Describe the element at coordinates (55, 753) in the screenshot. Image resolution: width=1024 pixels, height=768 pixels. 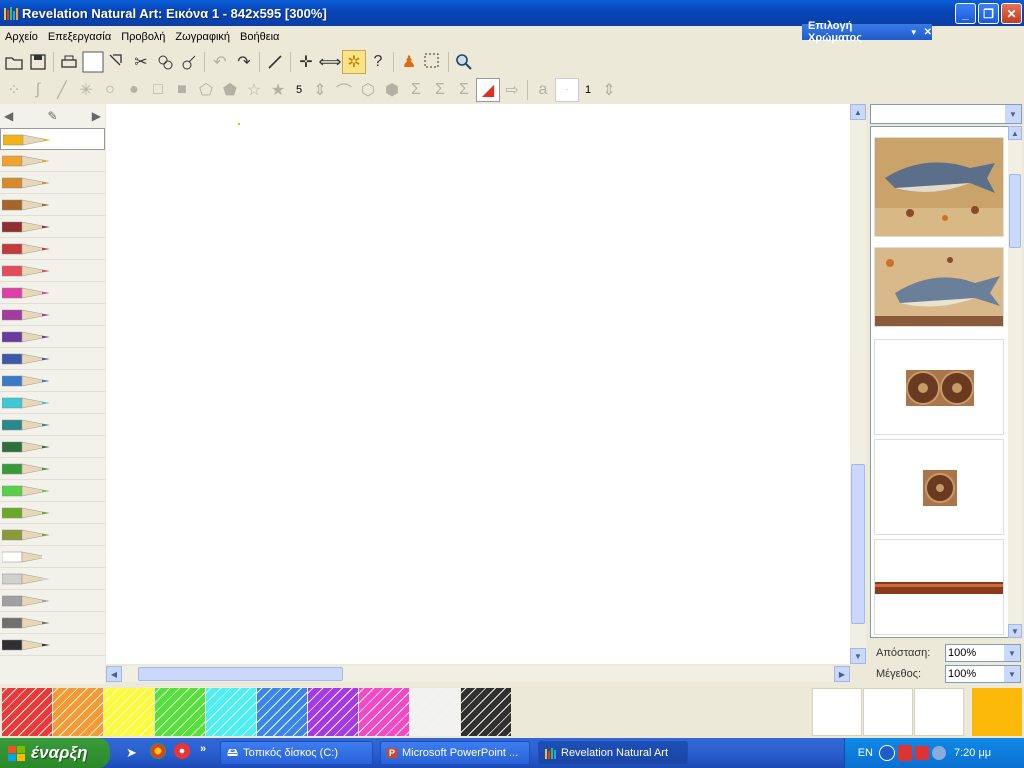
I see `start-button: έναρξη` at that location.